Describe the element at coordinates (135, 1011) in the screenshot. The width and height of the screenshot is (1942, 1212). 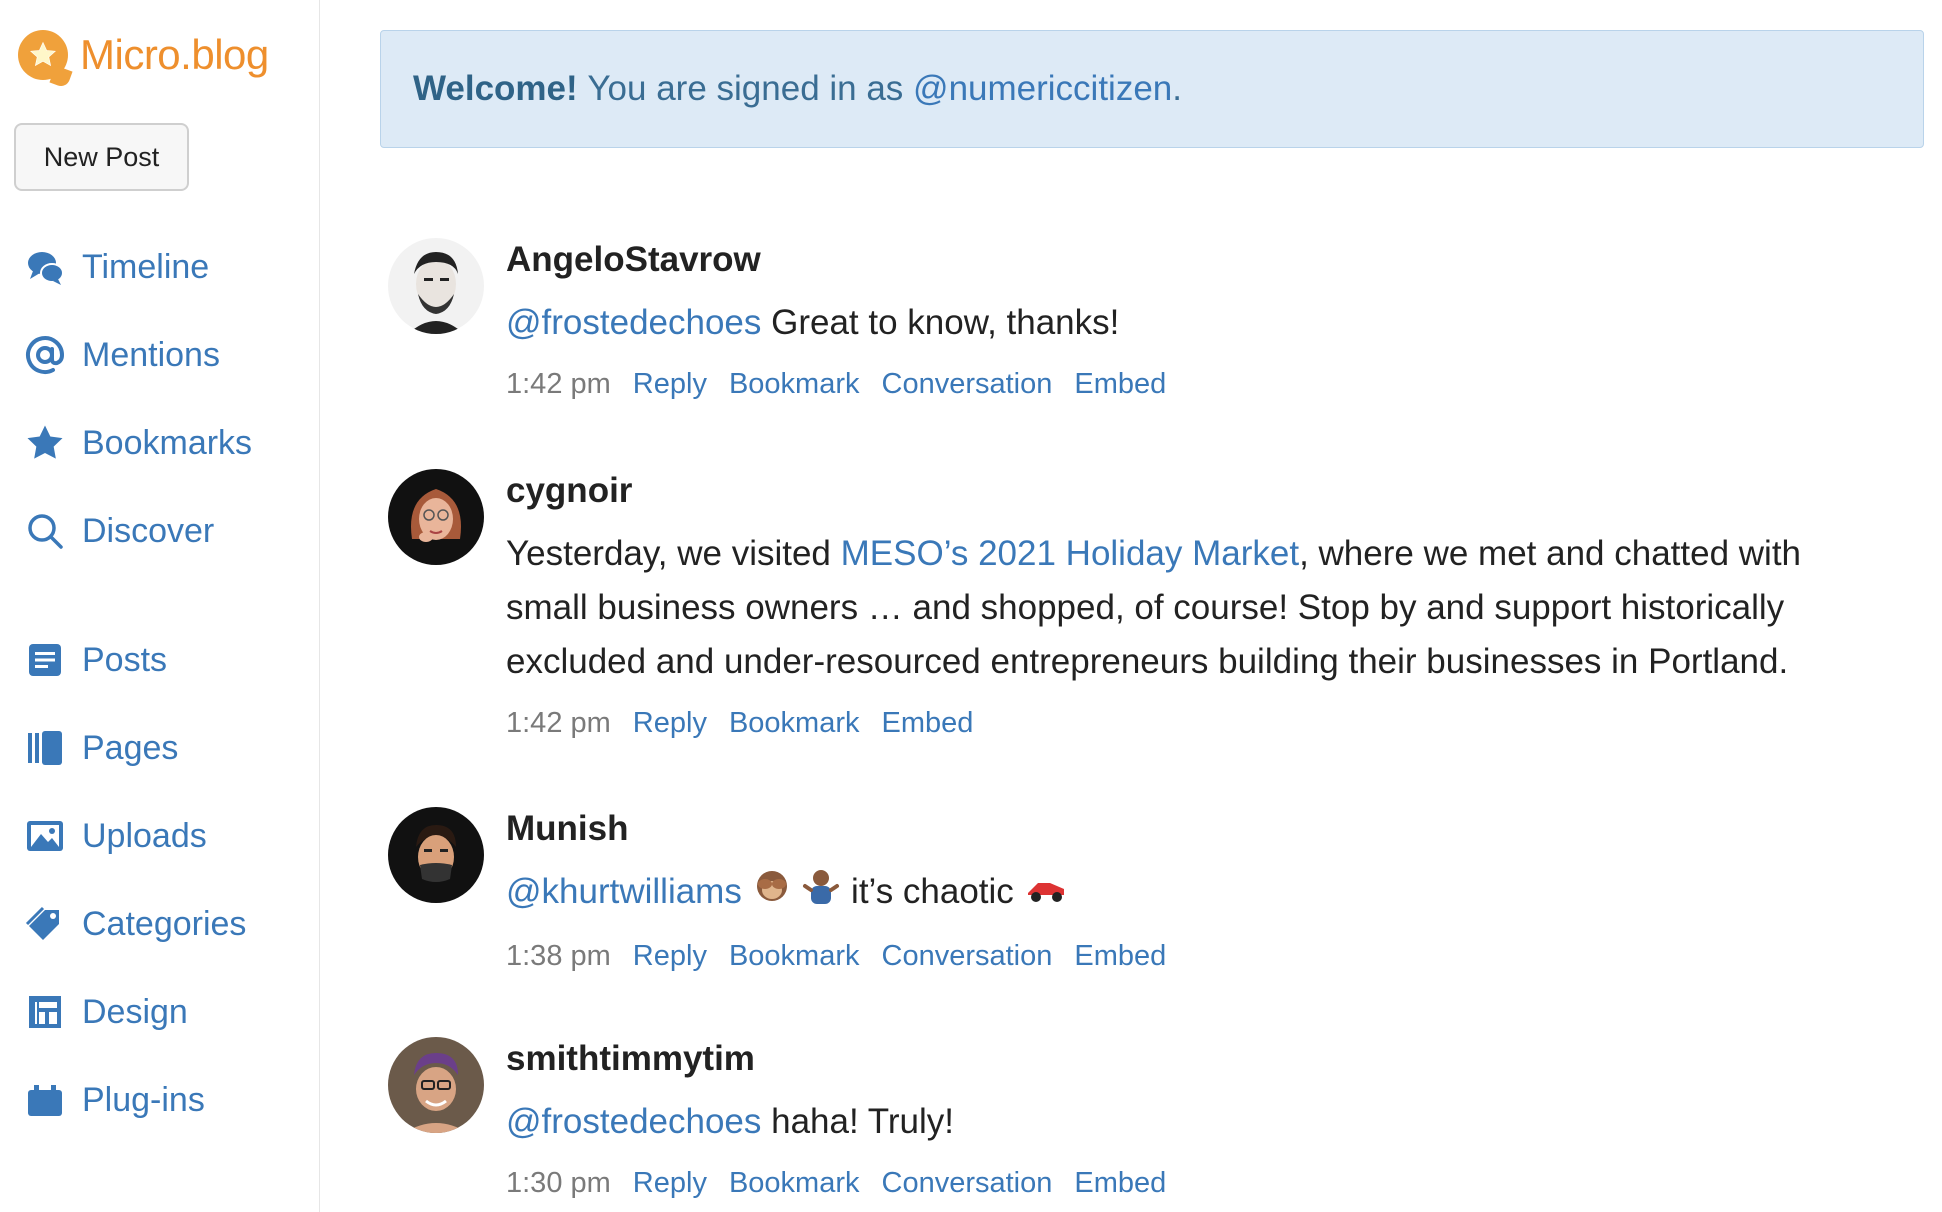
I see `sidebar-item-label: Design` at that location.